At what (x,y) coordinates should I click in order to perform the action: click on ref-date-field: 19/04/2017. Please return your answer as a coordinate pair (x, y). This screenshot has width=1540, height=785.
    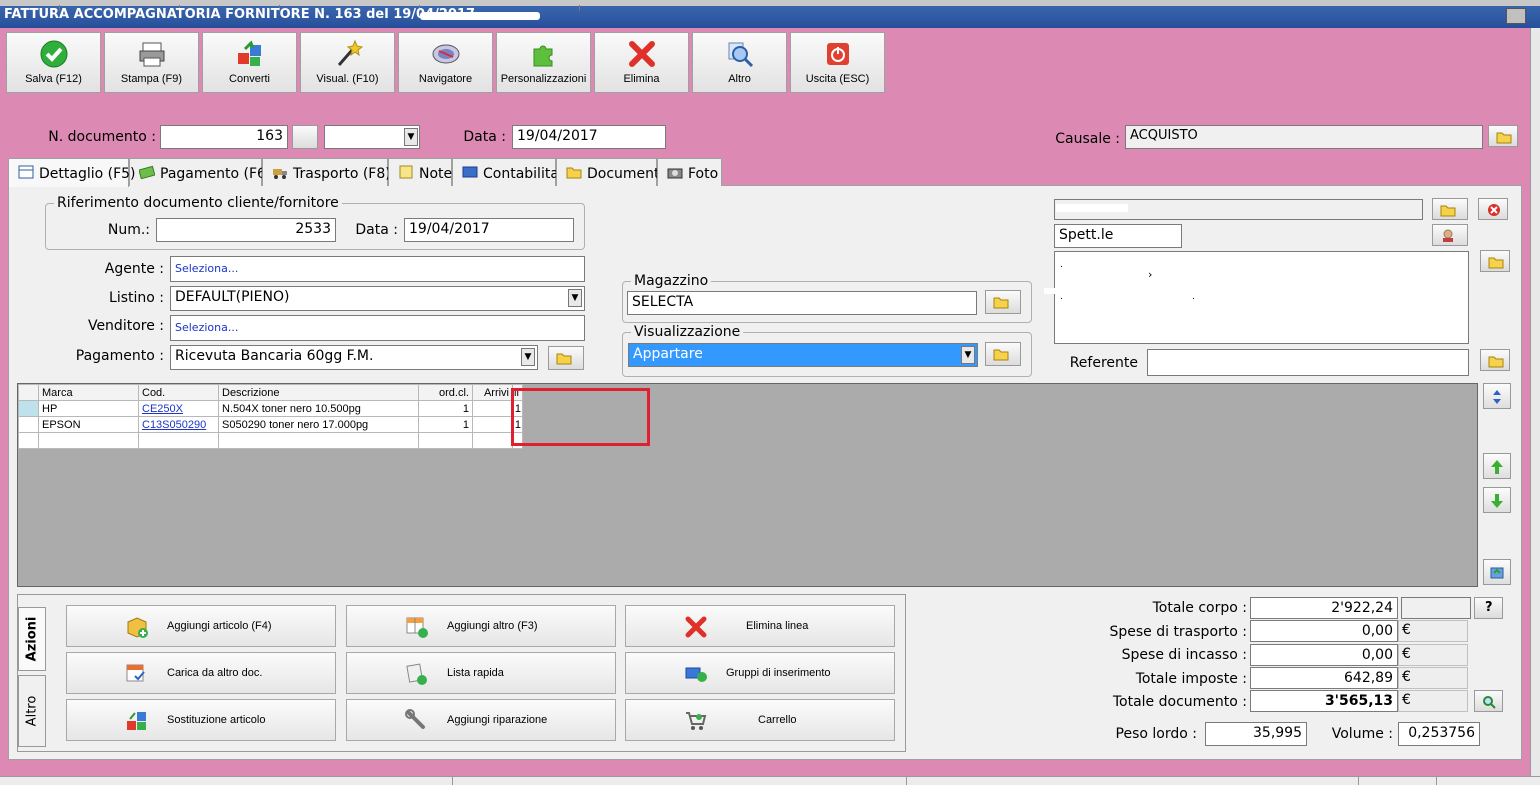
    Looking at the image, I should click on (489, 230).